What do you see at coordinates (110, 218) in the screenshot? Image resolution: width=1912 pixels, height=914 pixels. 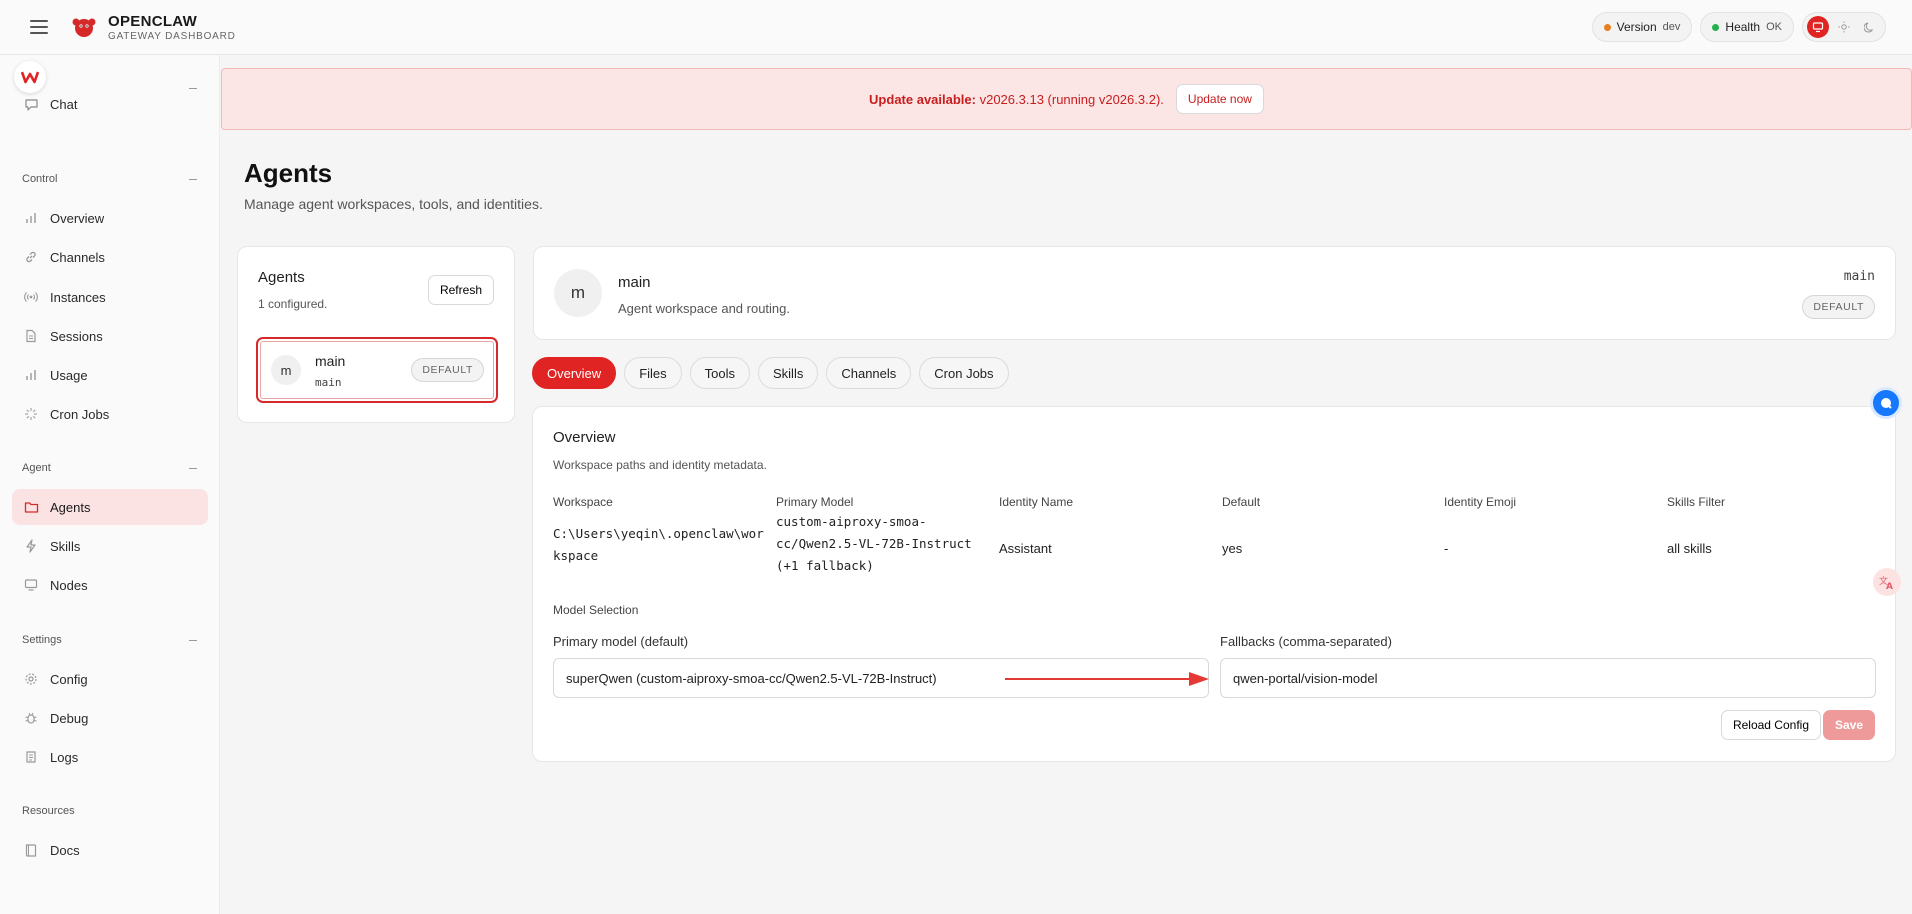 I see `sidebar-item-overview: Overview` at bounding box center [110, 218].